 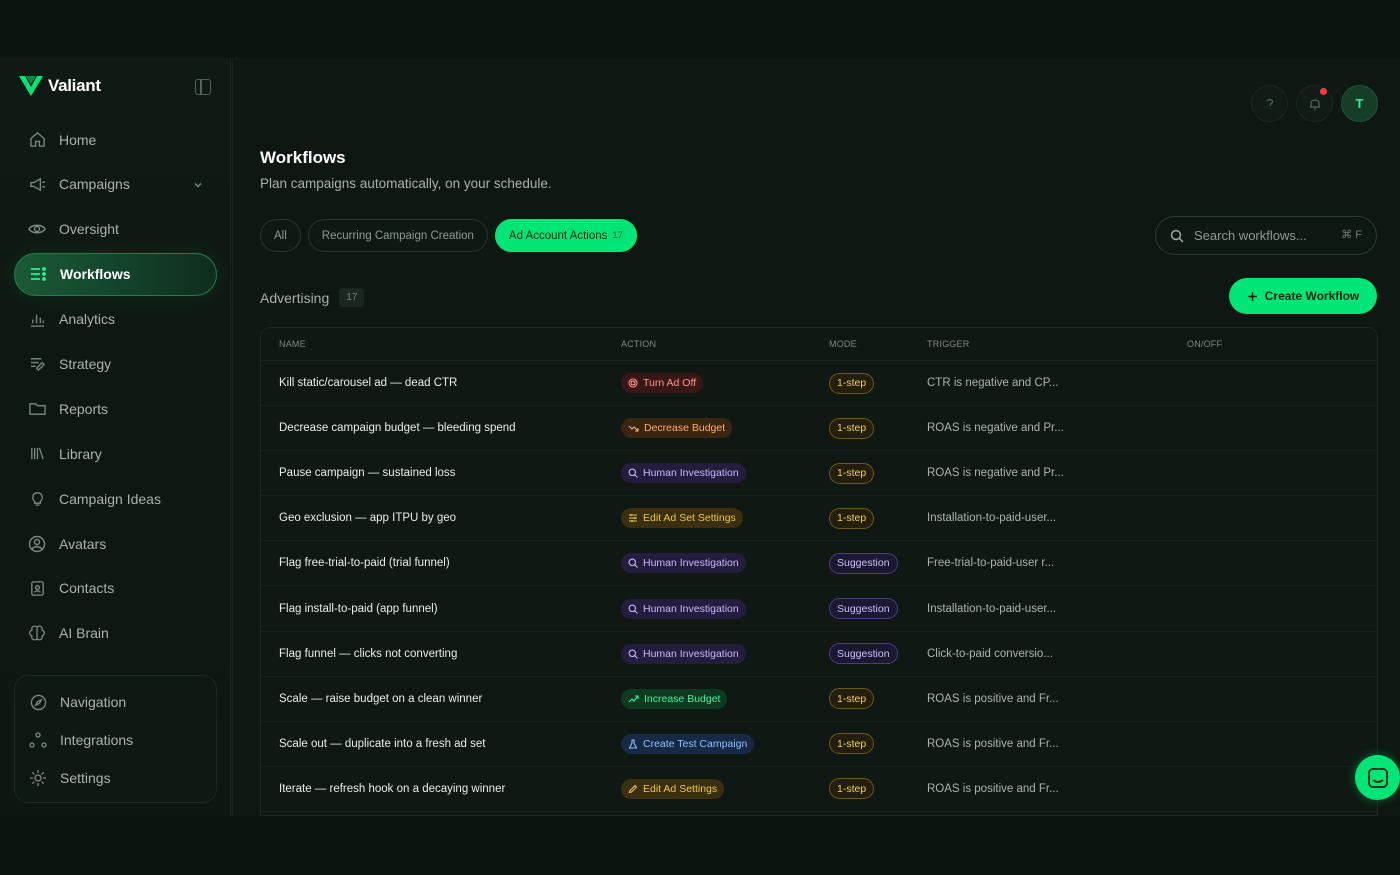 I want to click on column-header: NAME, so click(x=441, y=344).